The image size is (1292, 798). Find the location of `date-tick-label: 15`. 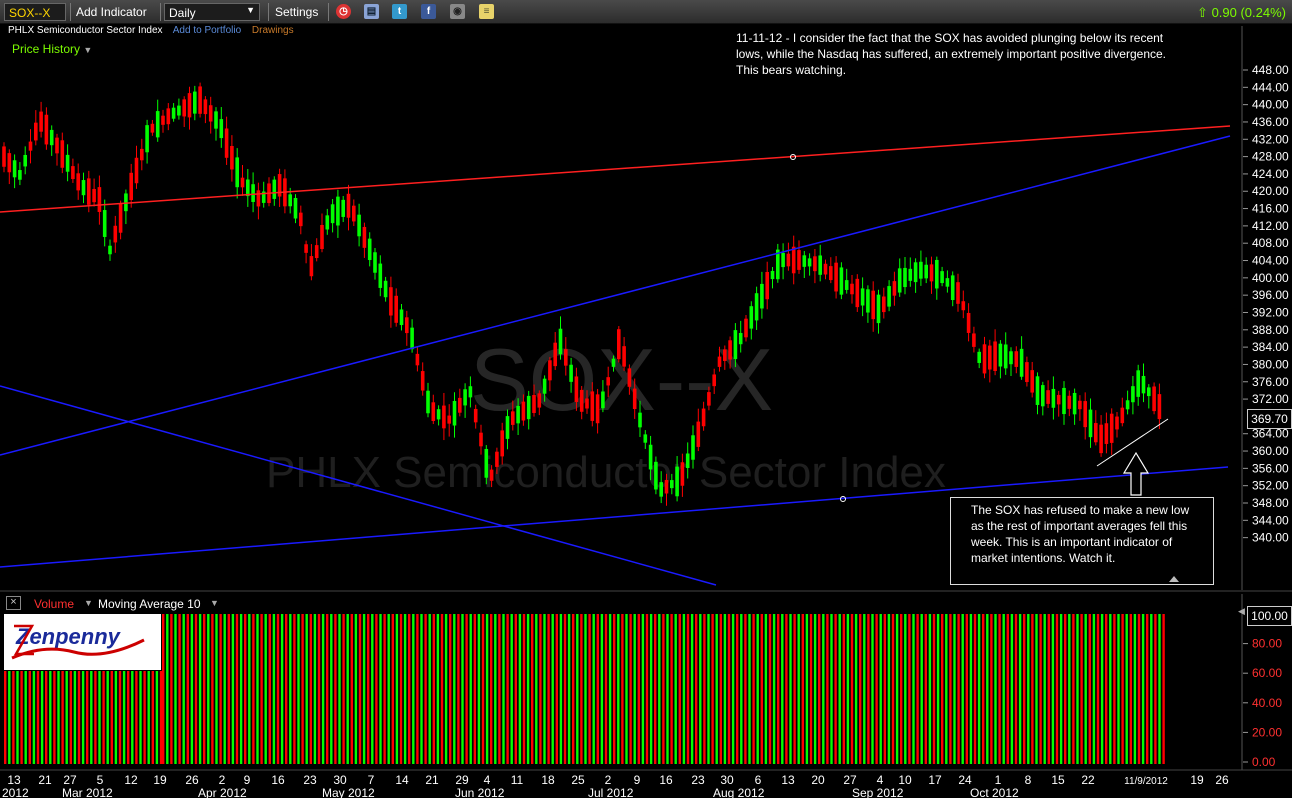

date-tick-label: 15 is located at coordinates (1058, 780).